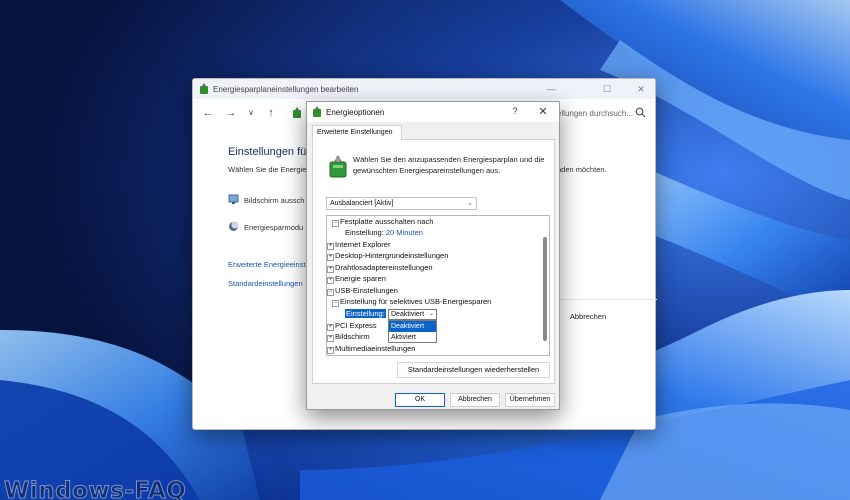  What do you see at coordinates (582, 169) in the screenshot?
I see `page-description-end: nden möchten.` at bounding box center [582, 169].